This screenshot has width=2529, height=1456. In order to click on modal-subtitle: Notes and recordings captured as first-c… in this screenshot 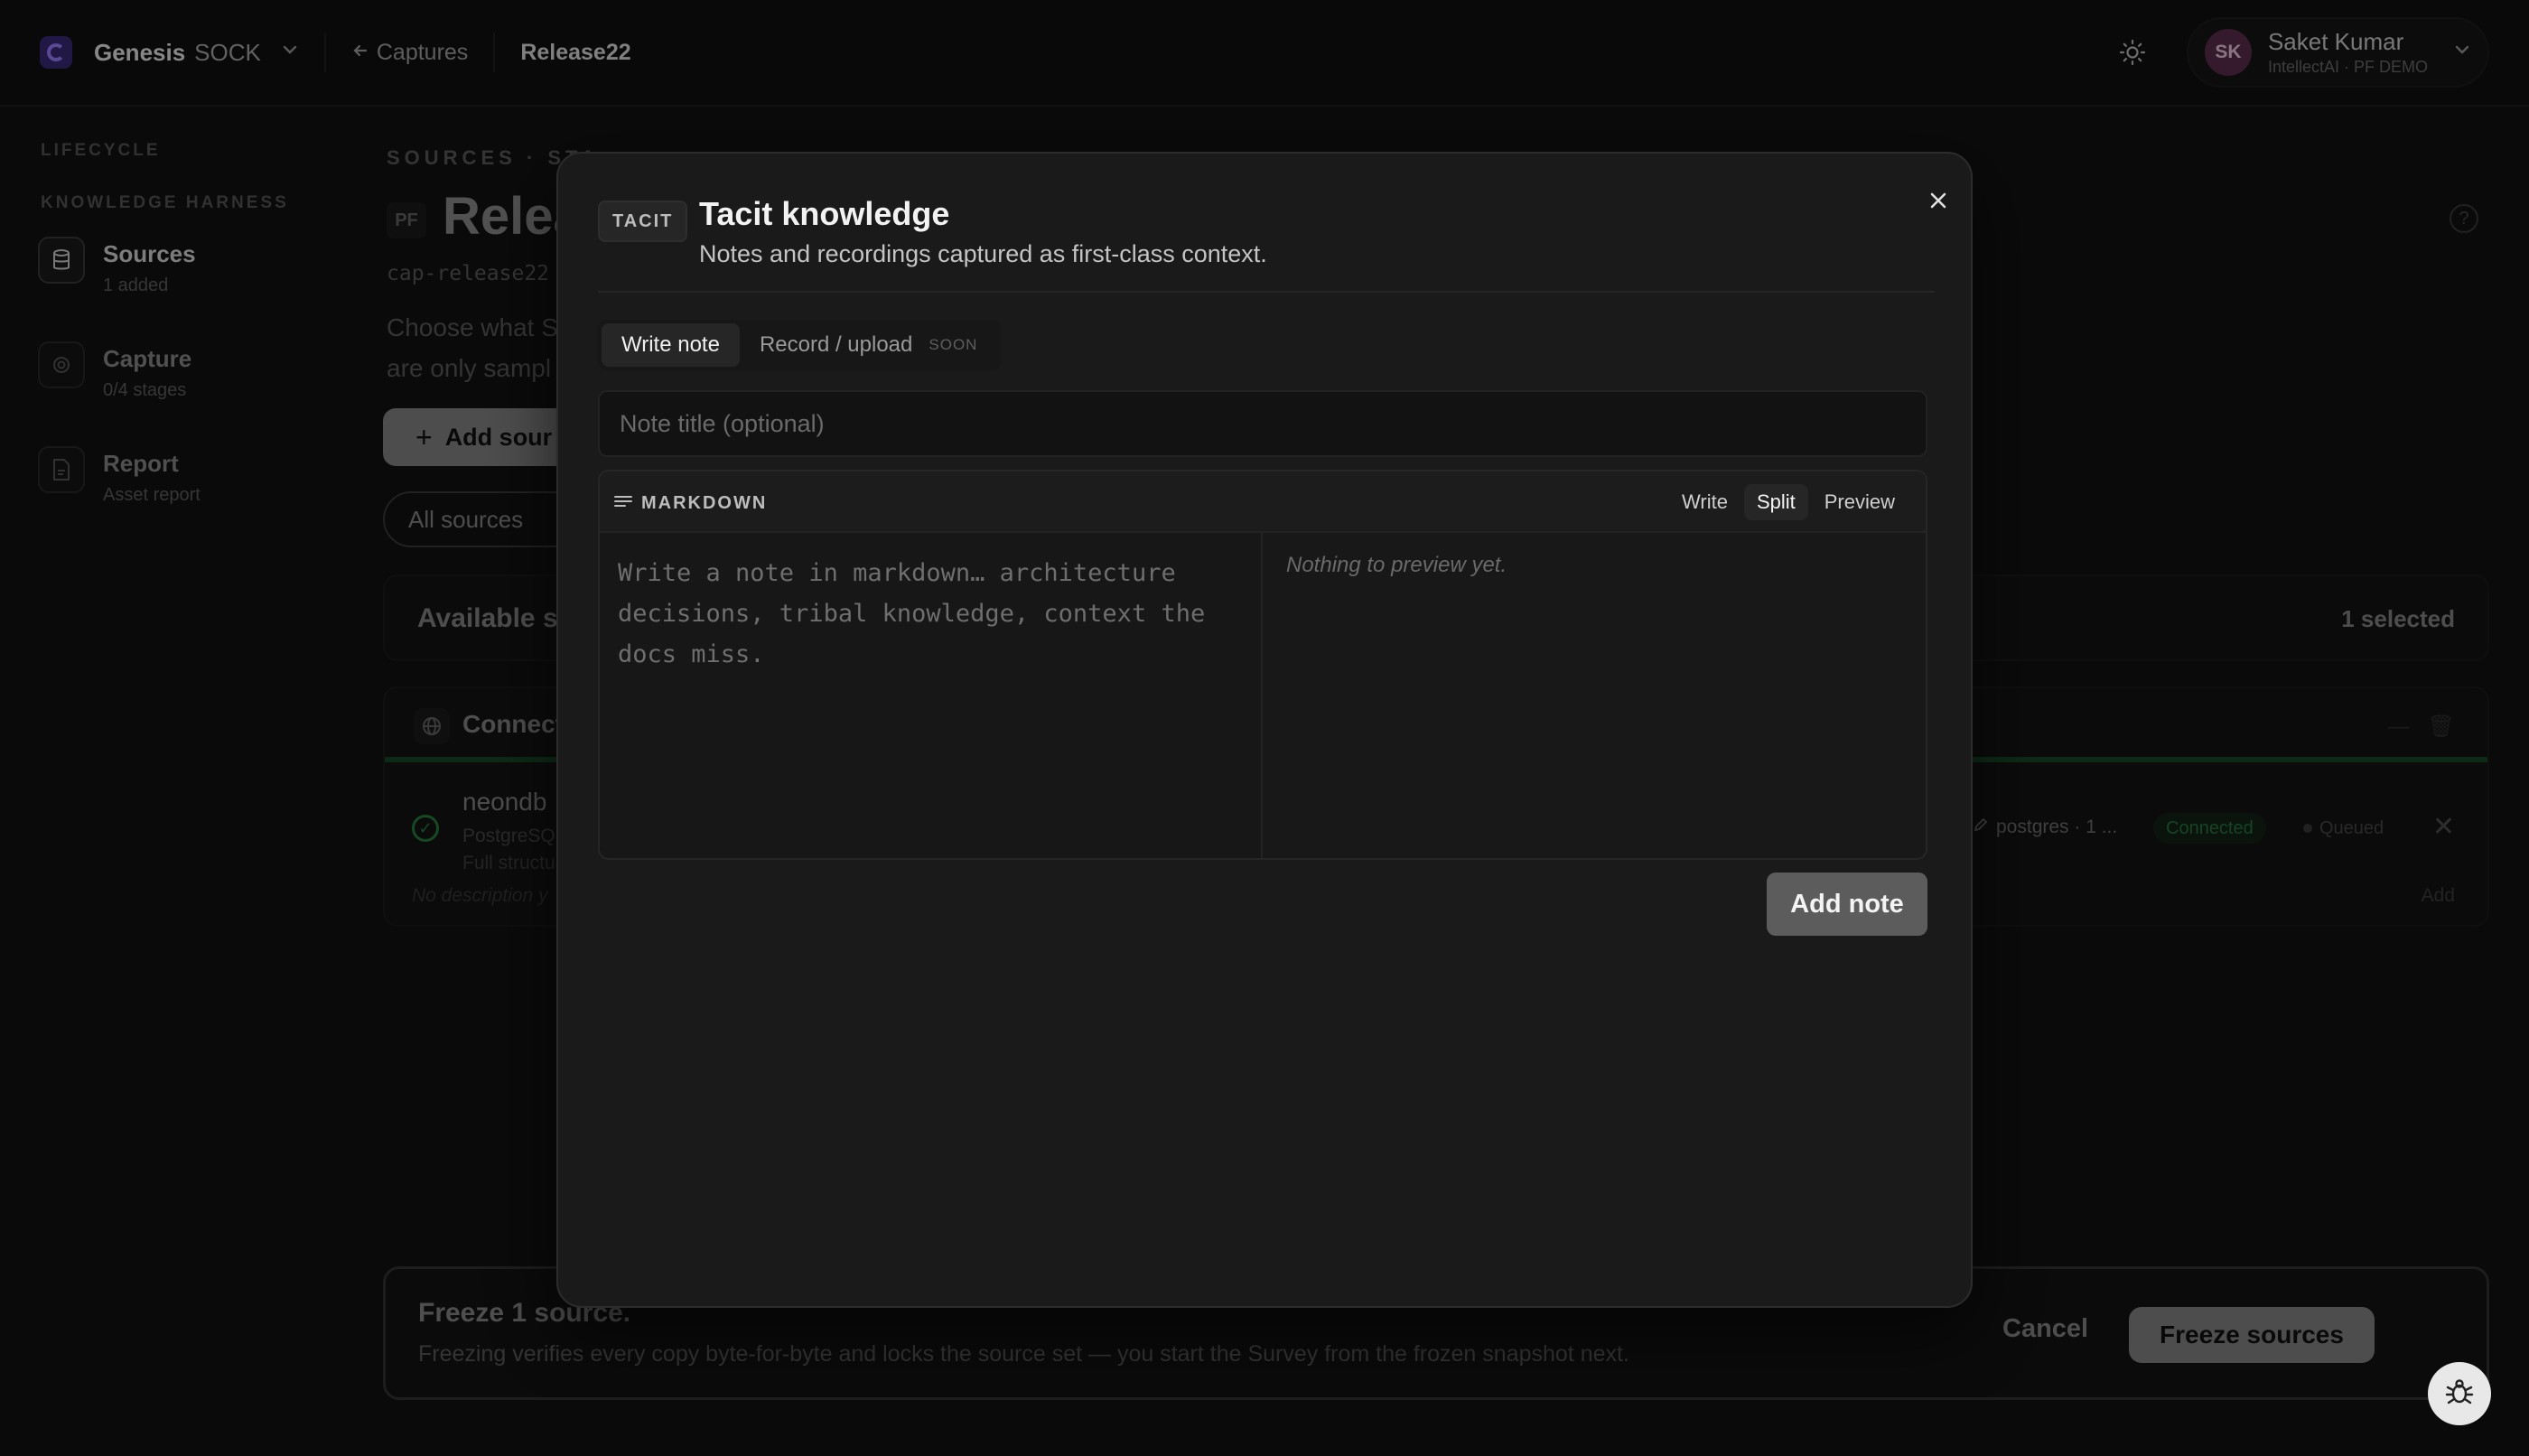, I will do `click(983, 253)`.